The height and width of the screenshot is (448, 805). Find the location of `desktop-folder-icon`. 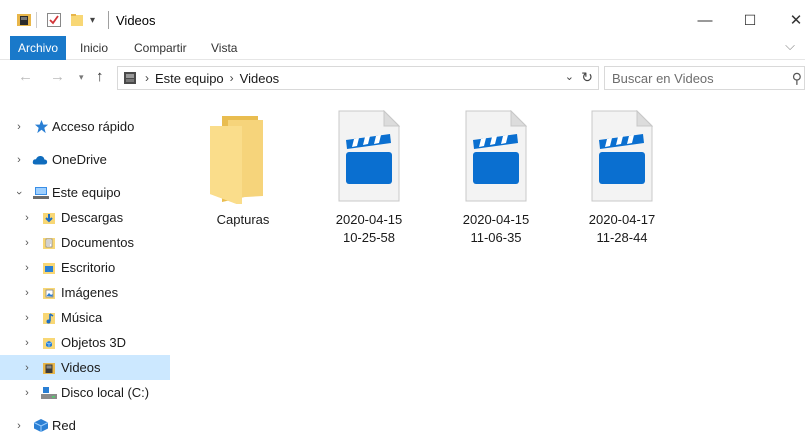

desktop-folder-icon is located at coordinates (49, 268).